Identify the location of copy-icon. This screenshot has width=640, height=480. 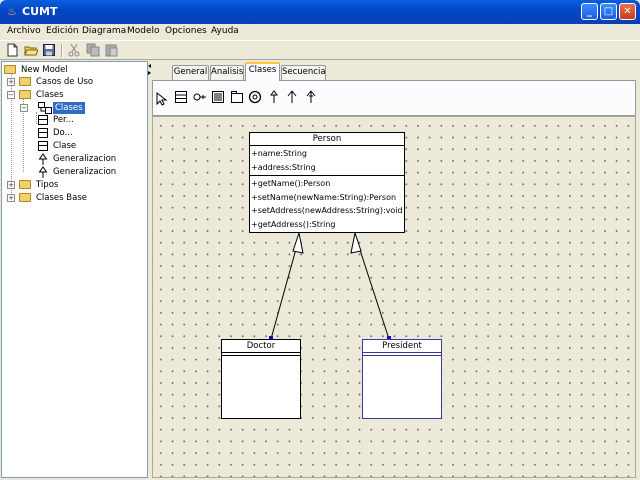
(93, 50).